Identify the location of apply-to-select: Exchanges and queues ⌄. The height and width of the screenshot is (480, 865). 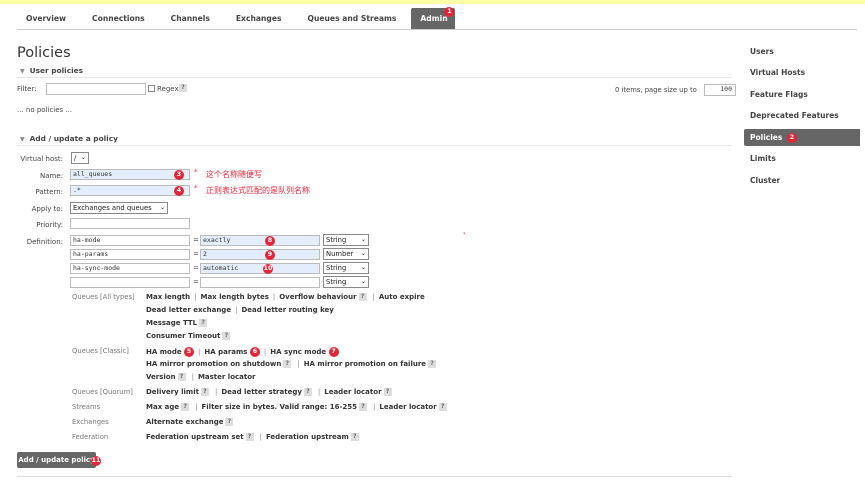
(119, 208).